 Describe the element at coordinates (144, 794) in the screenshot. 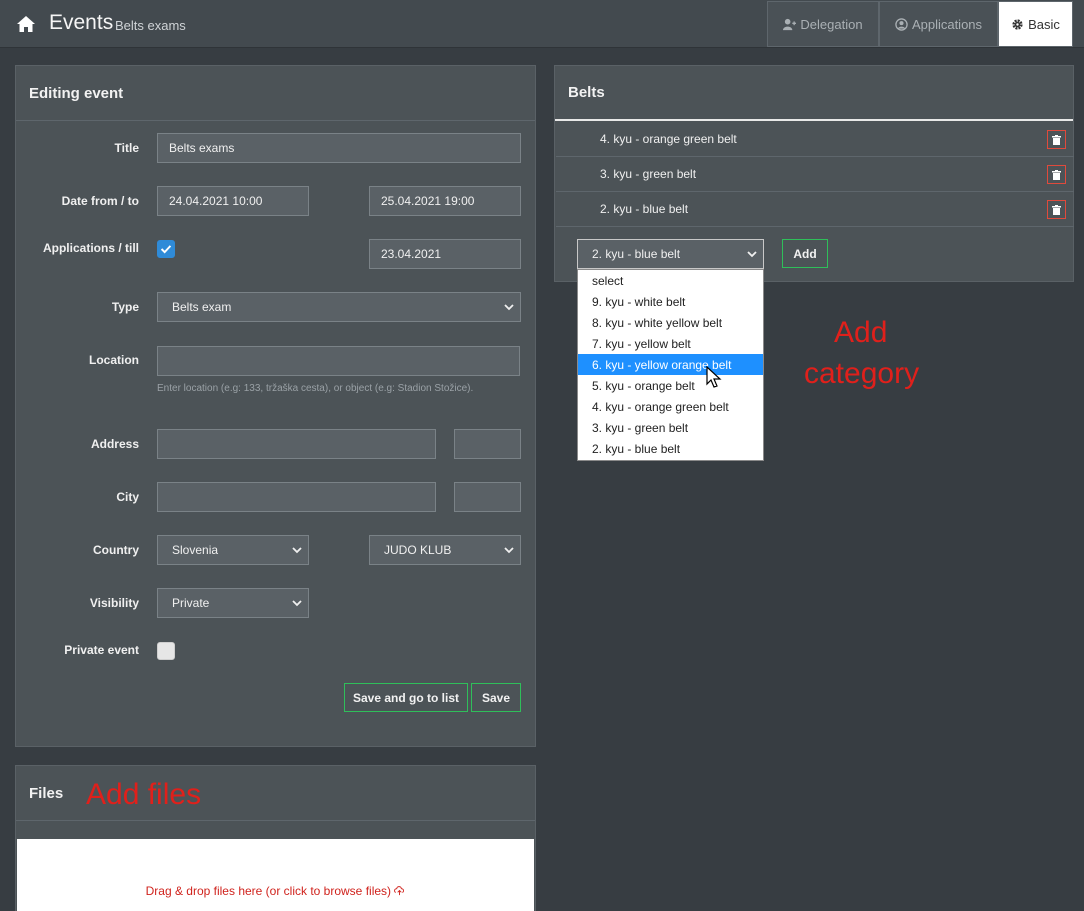

I see `annotation-add-files: Add files` at that location.